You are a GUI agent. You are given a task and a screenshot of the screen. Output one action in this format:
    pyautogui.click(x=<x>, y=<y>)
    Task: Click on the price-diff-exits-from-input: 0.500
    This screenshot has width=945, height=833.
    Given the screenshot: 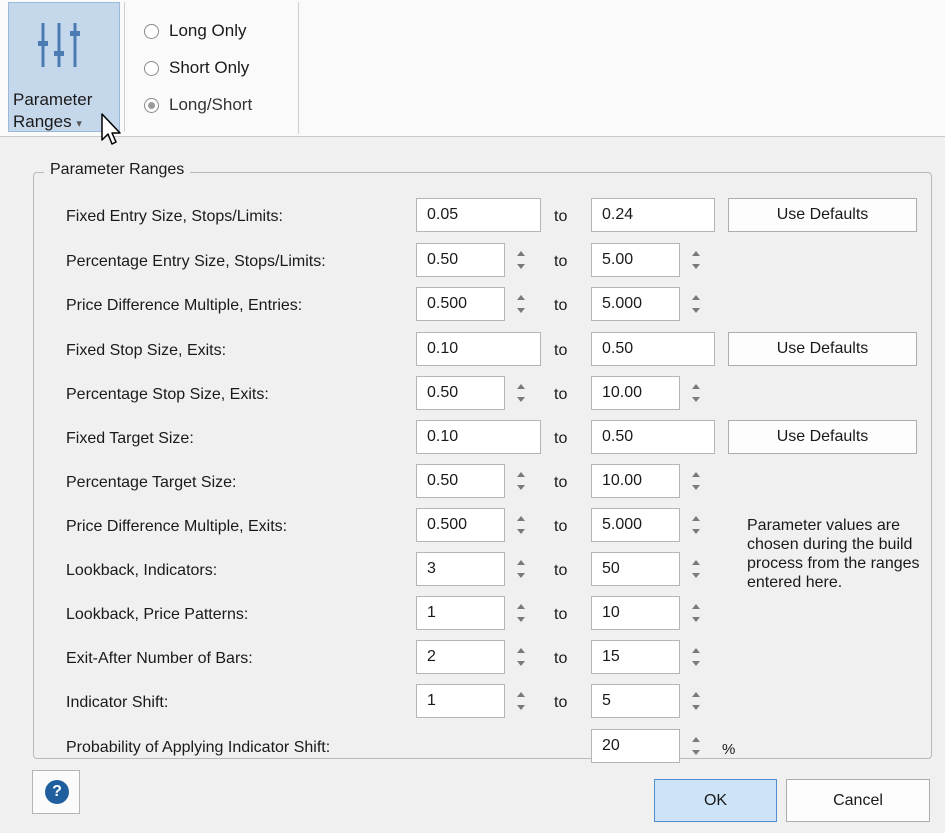 What is the action you would take?
    pyautogui.click(x=460, y=525)
    